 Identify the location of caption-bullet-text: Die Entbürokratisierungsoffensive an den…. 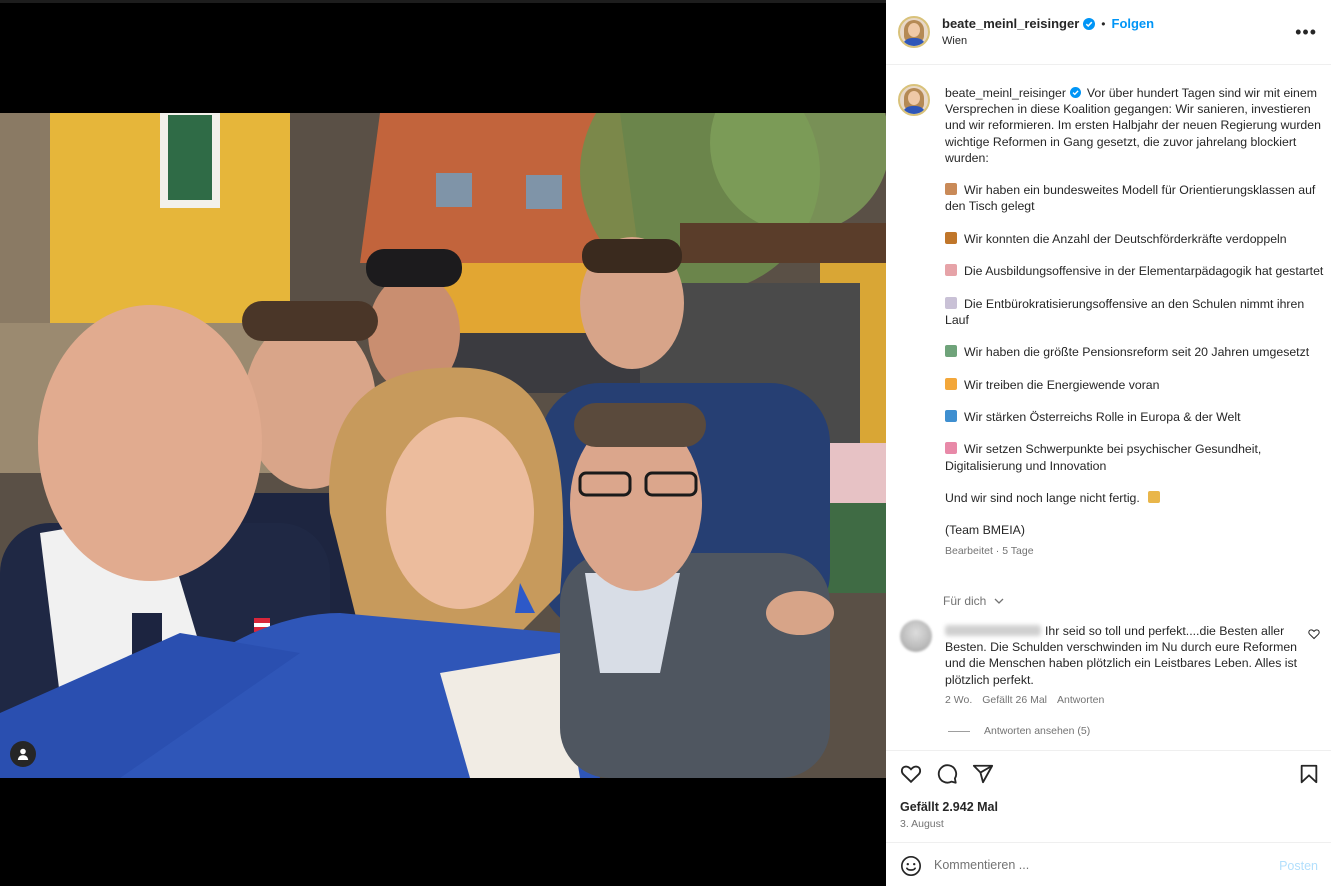
(1125, 311).